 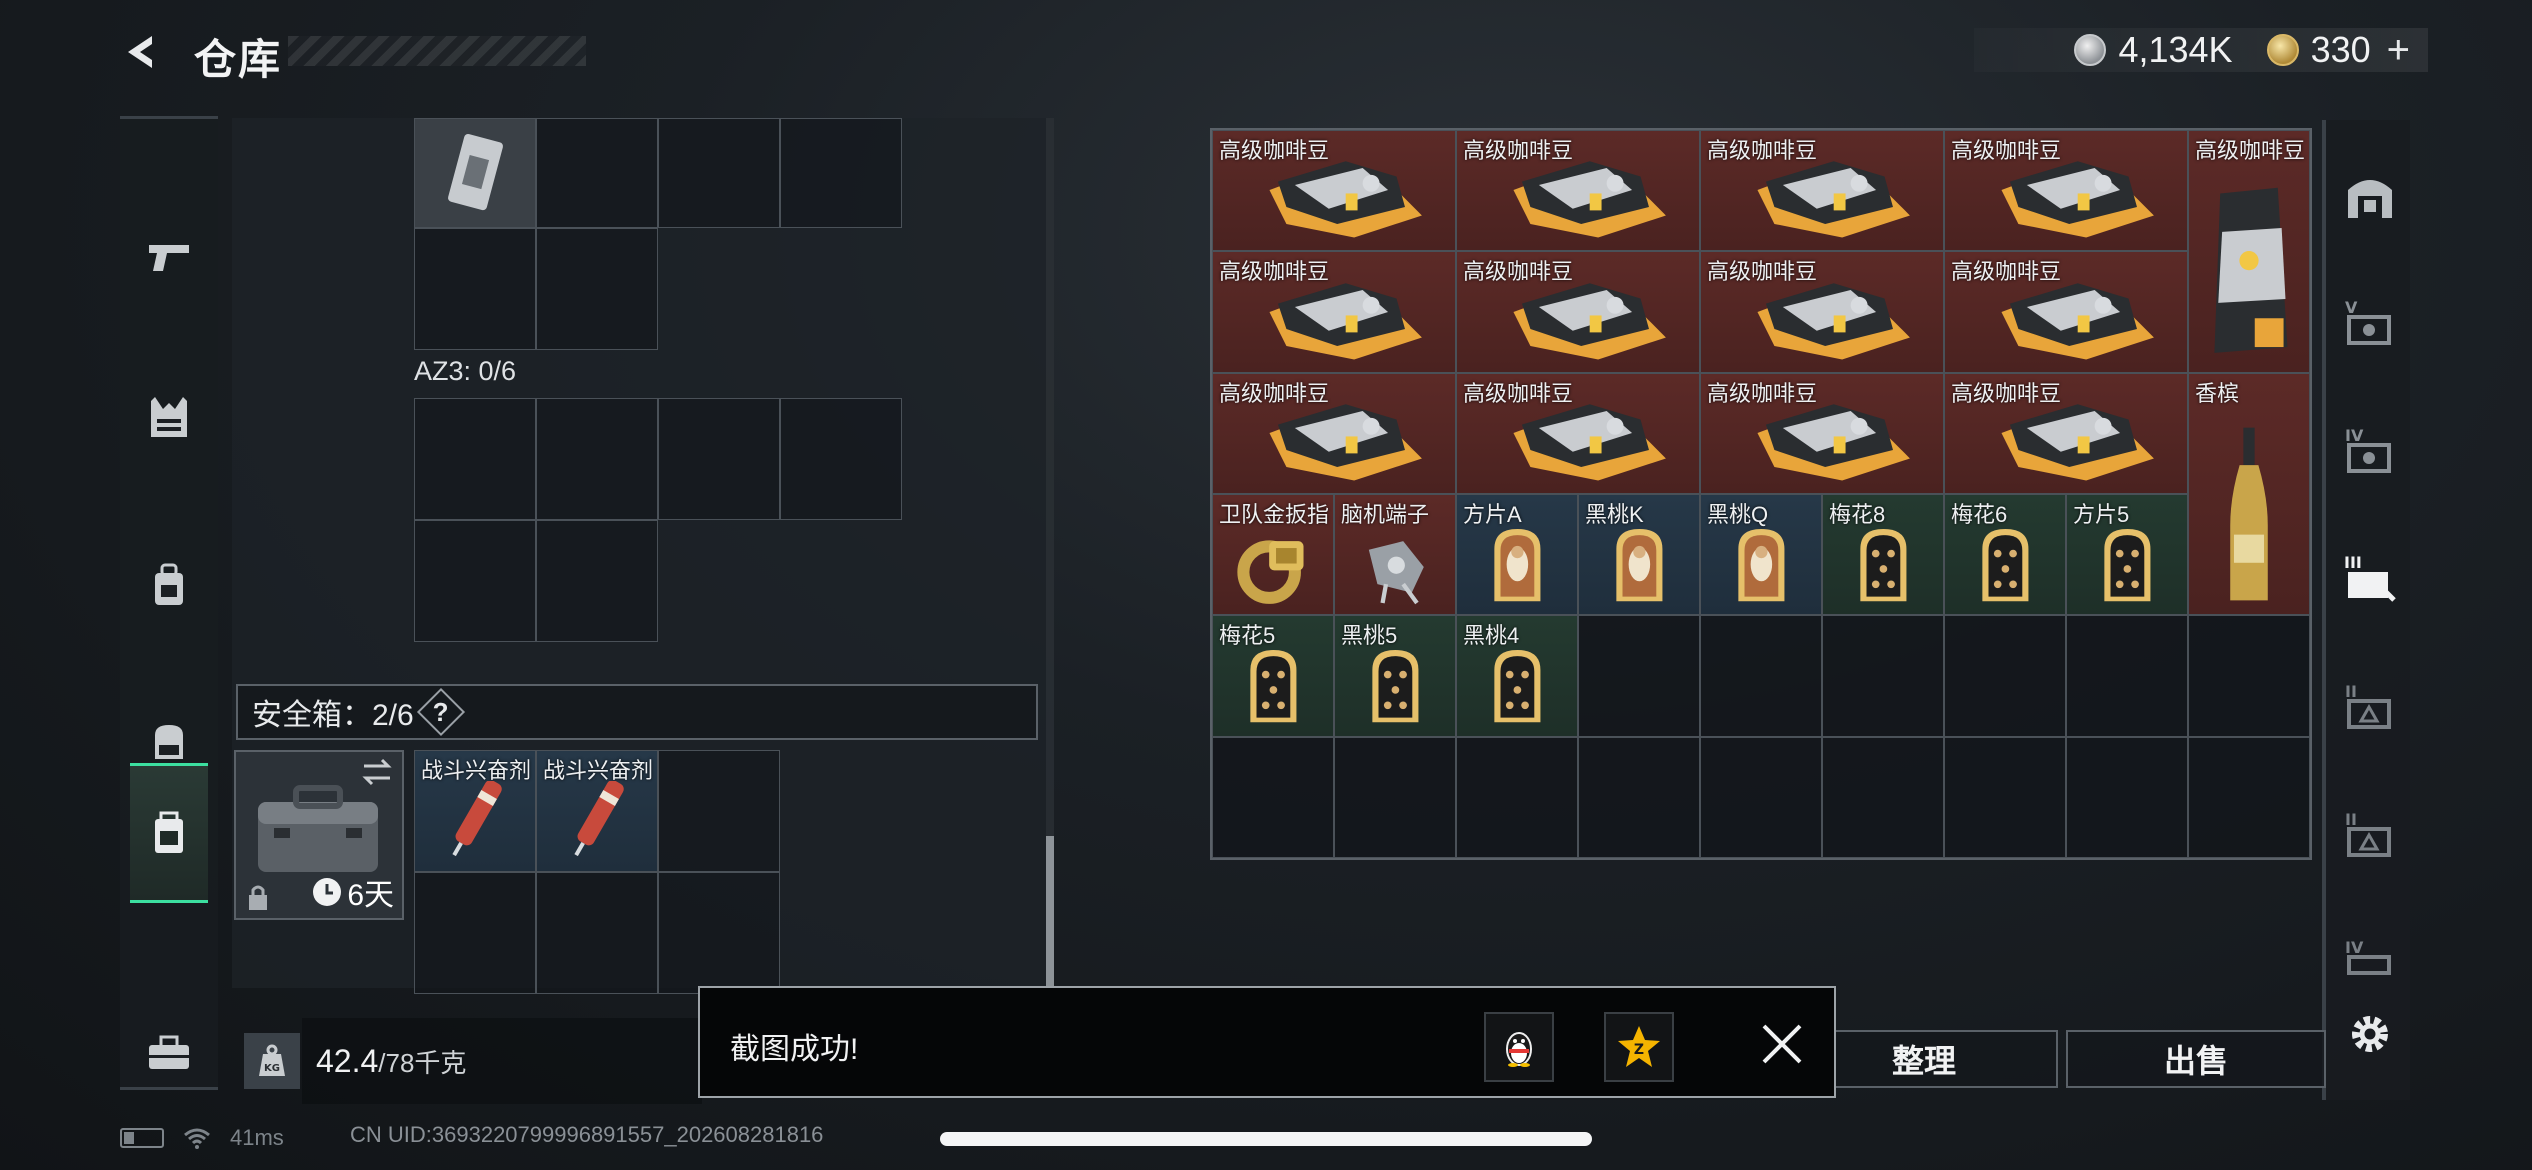 I want to click on storage-item: 方片5, so click(x=2127, y=555).